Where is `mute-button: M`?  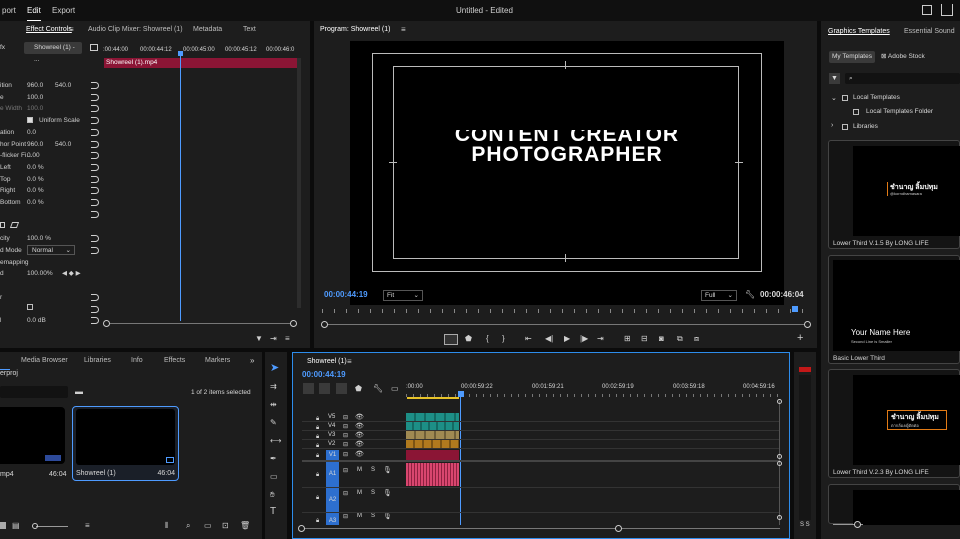 mute-button: M is located at coordinates (359, 493).